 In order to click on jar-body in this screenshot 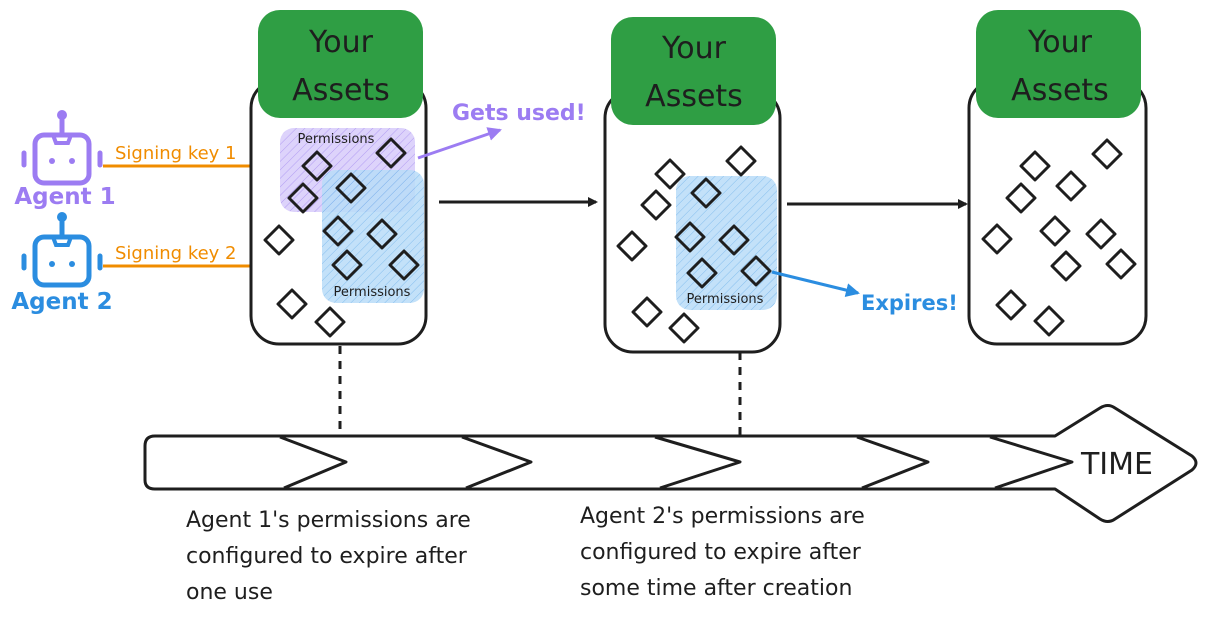, I will do `click(1057, 212)`.